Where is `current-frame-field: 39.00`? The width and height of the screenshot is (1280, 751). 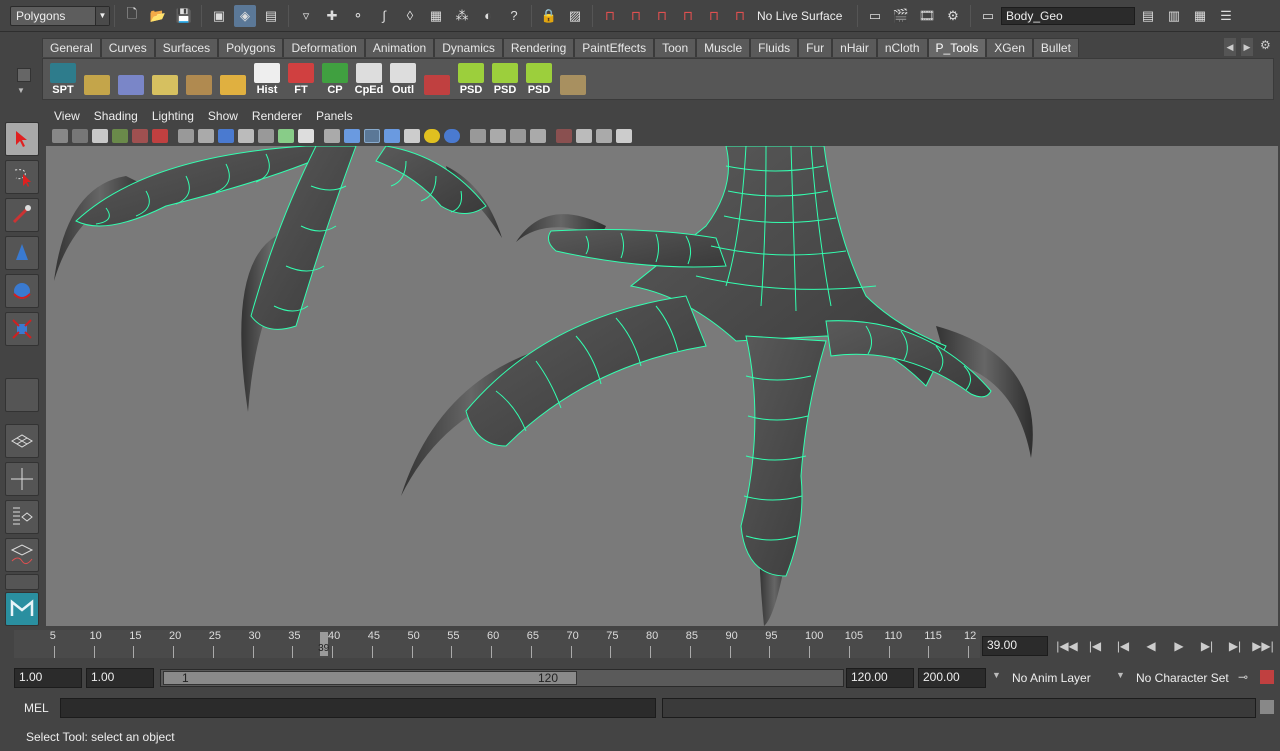
current-frame-field: 39.00 is located at coordinates (1015, 646).